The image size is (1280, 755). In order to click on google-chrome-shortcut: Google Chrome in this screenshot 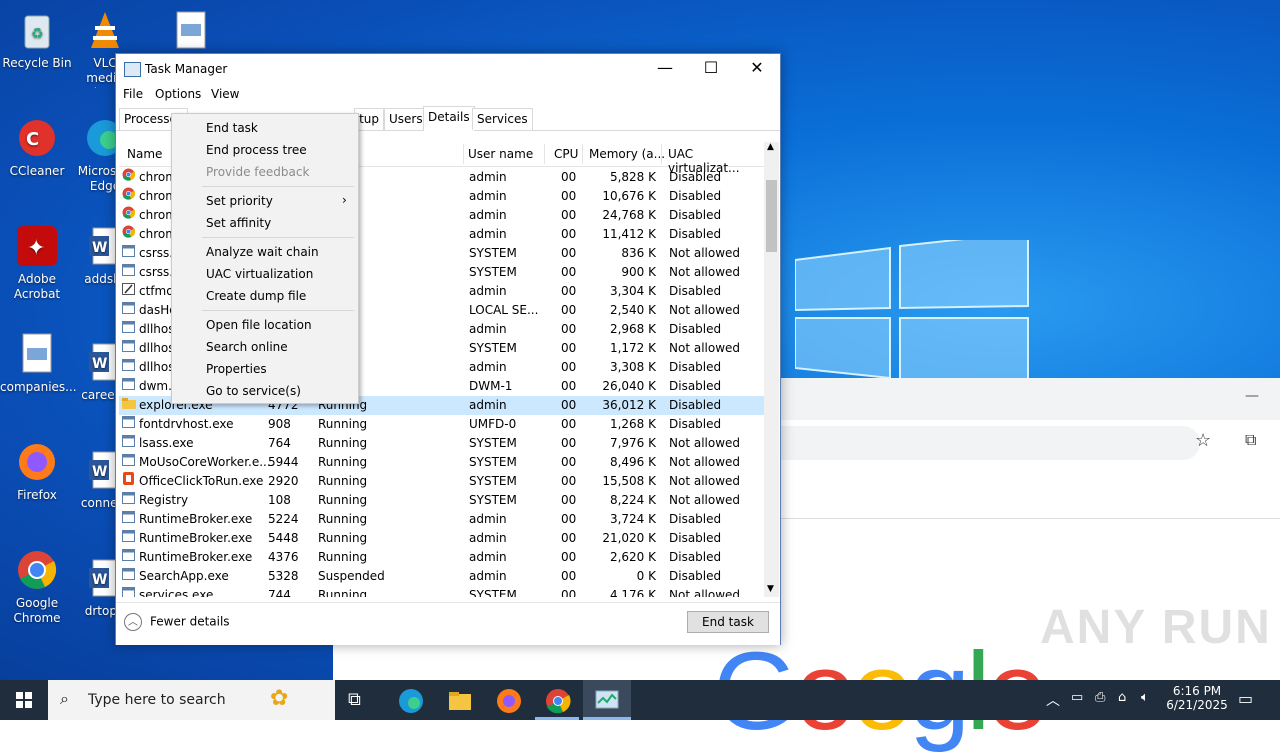, I will do `click(37, 587)`.